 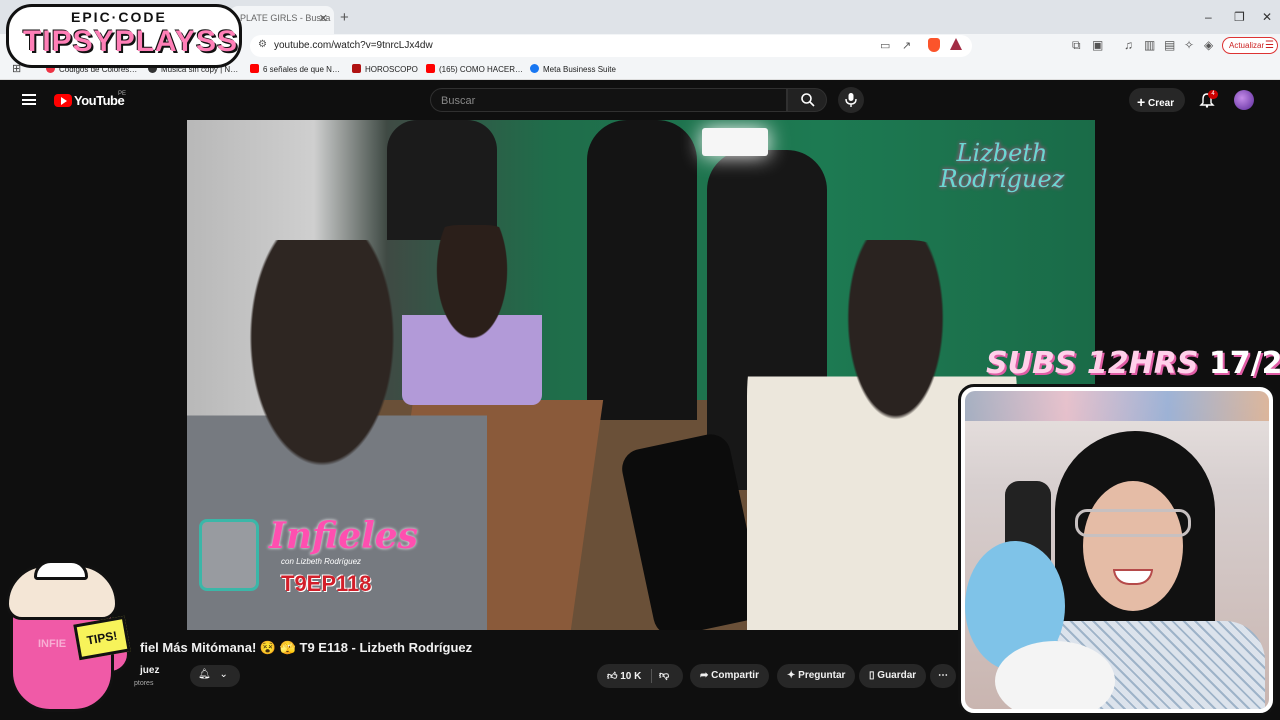 I want to click on wallet-icon: ▣, so click(x=1097, y=45).